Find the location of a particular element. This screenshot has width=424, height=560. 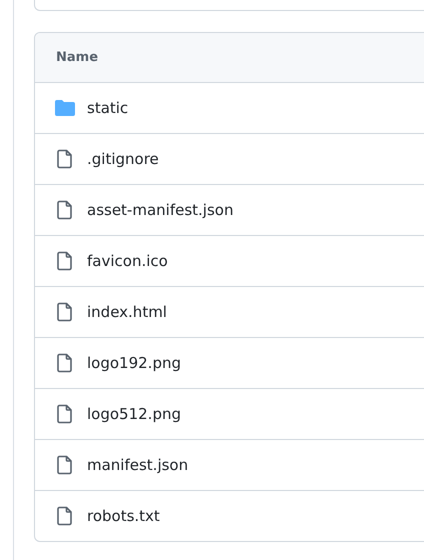

file-link: logo192.png is located at coordinates (134, 363).